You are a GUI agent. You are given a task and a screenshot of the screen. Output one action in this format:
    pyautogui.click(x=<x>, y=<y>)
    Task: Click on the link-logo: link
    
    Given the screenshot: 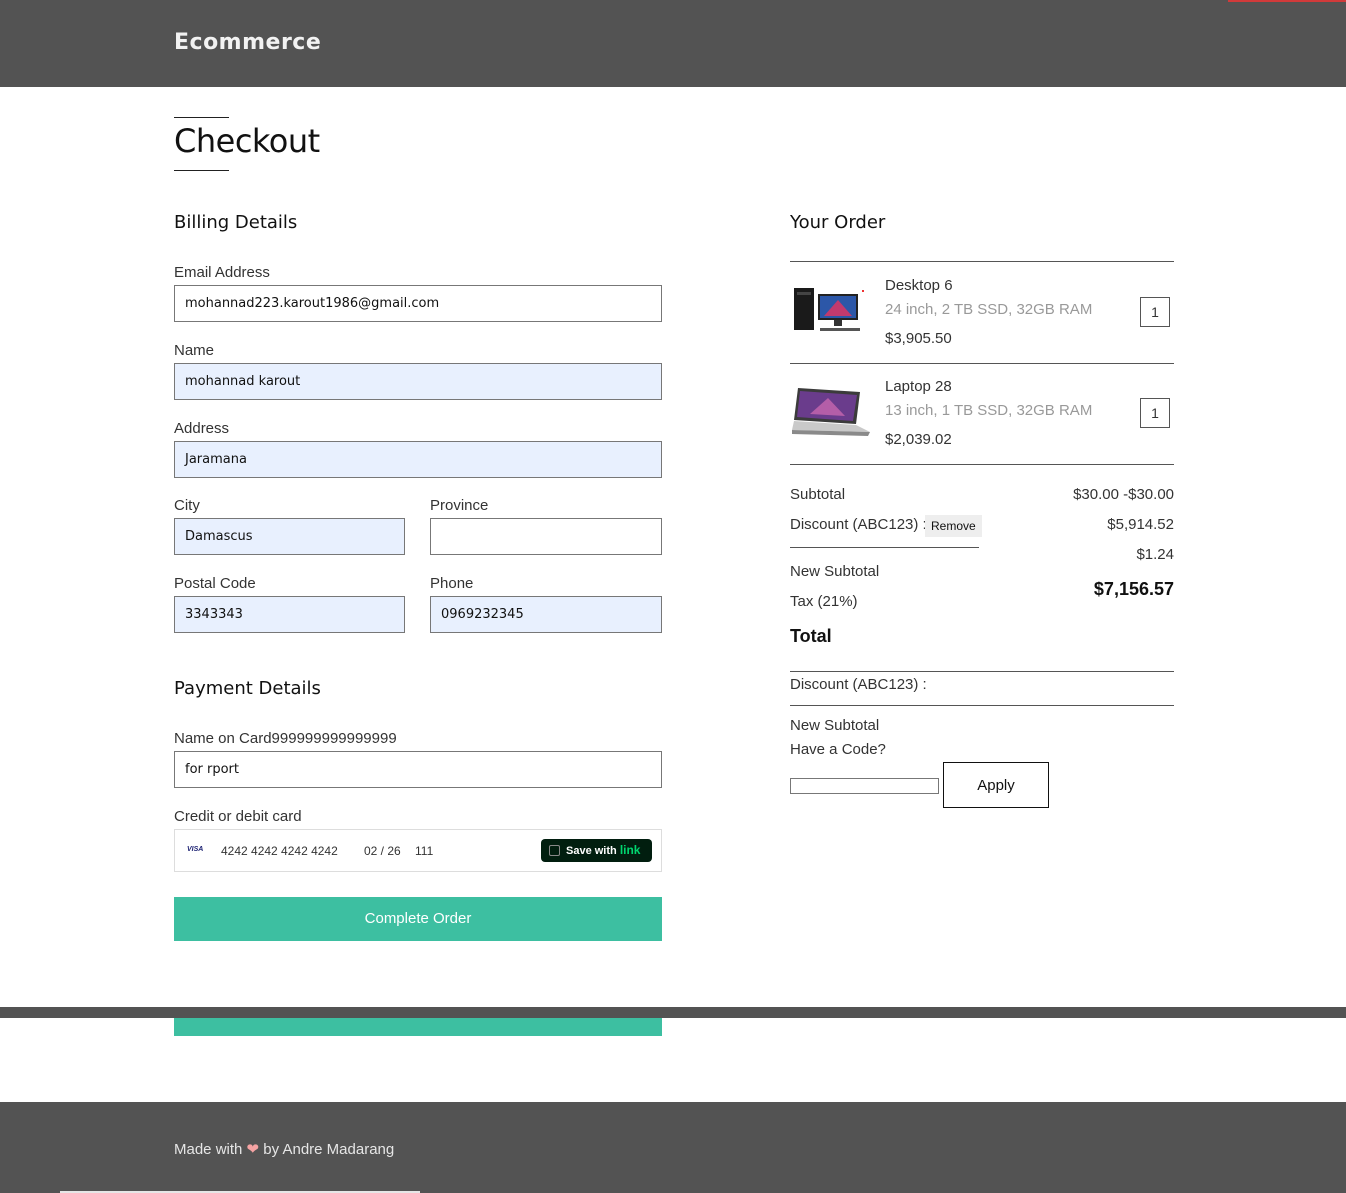 What is the action you would take?
    pyautogui.click(x=630, y=850)
    